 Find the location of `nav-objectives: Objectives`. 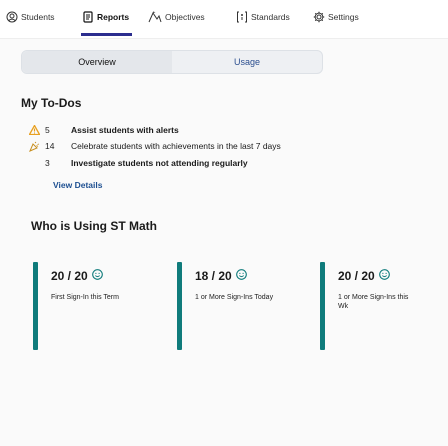

nav-objectives: Objectives is located at coordinates (176, 17).